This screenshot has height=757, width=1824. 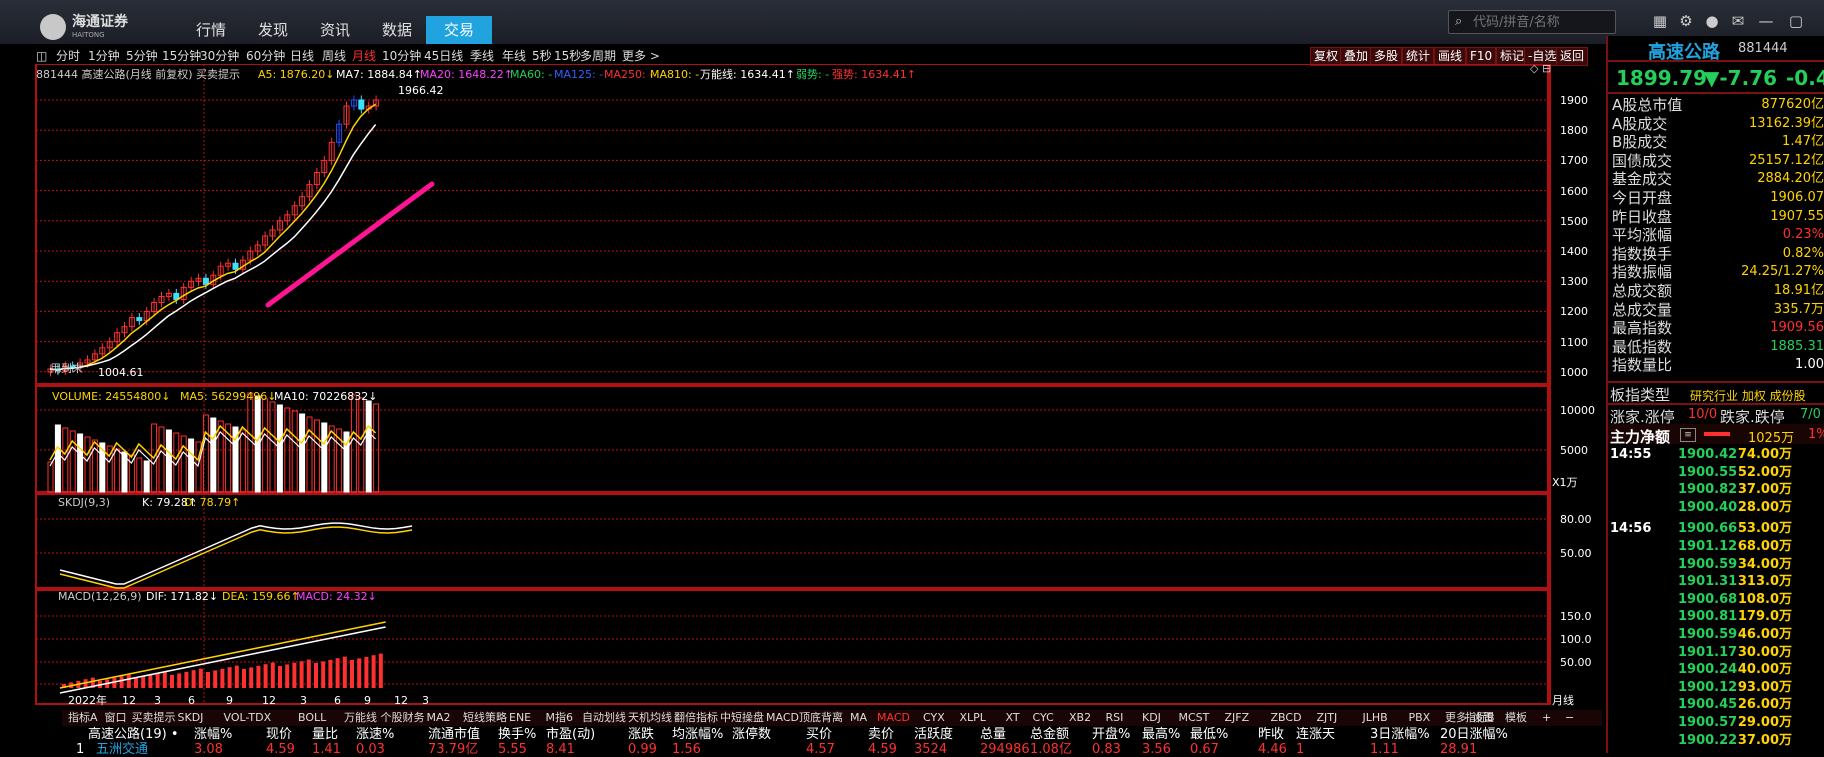 I want to click on nav-tab-4: 数据, so click(x=397, y=30).